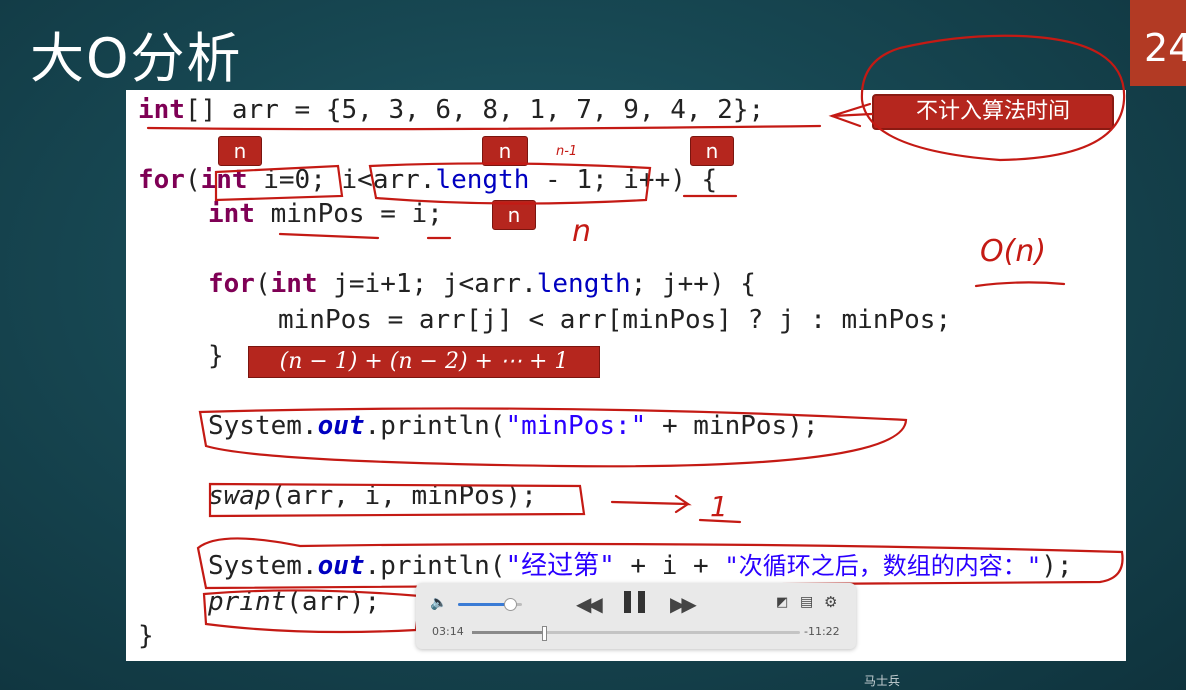 The height and width of the screenshot is (690, 1186). Describe the element at coordinates (438, 603) in the screenshot. I see `volume-icon: 🔈` at that location.